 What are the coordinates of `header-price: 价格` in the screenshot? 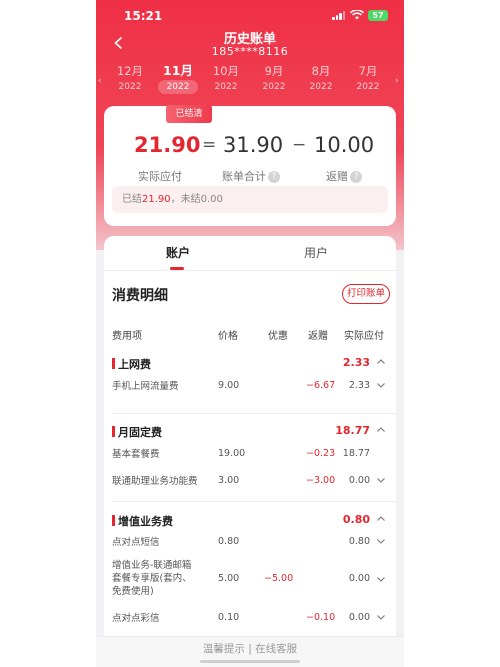 It's located at (228, 336).